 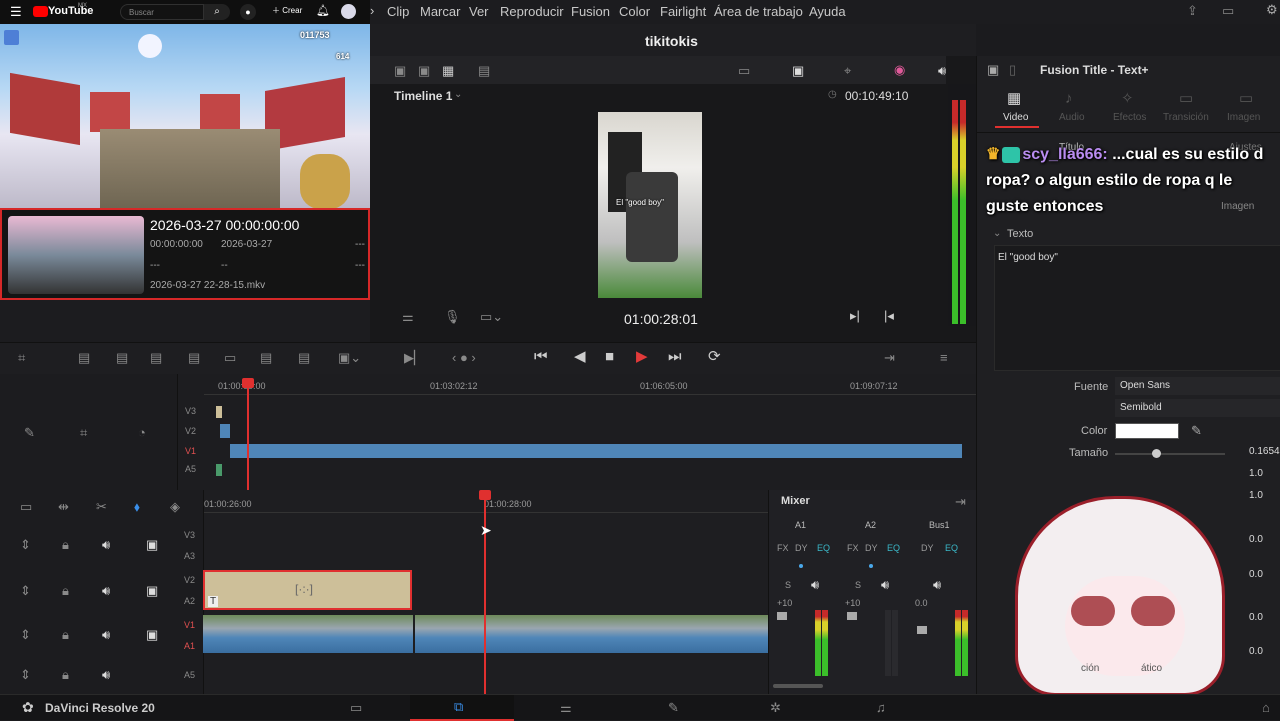 I want to click on current-timecode: 01:00:28:01, so click(x=661, y=319).